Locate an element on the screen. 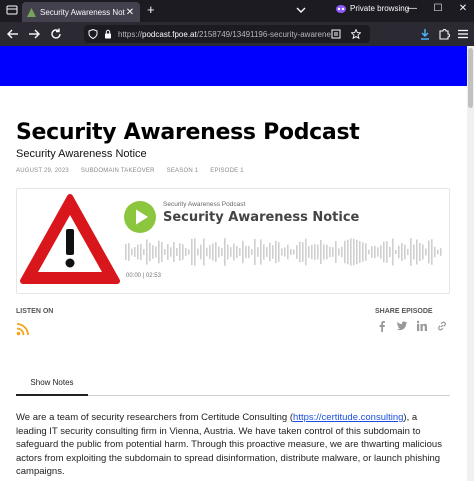  certitude-link: https://certitude.consulting is located at coordinates (348, 417).